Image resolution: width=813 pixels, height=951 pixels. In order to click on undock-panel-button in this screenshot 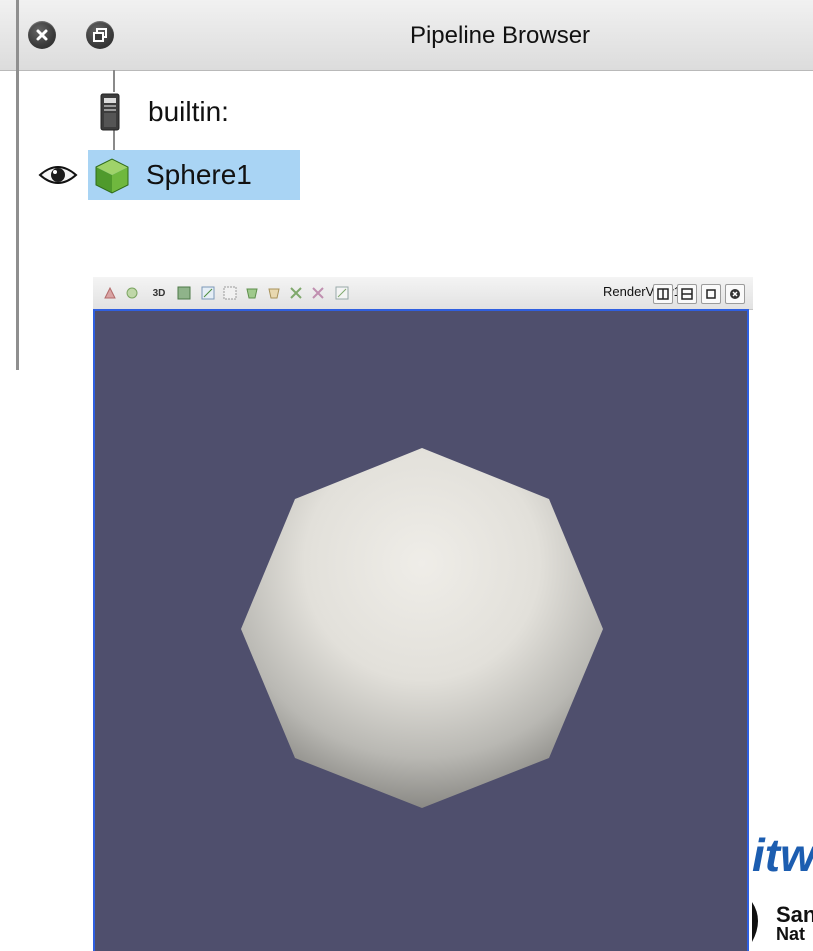, I will do `click(100, 35)`.